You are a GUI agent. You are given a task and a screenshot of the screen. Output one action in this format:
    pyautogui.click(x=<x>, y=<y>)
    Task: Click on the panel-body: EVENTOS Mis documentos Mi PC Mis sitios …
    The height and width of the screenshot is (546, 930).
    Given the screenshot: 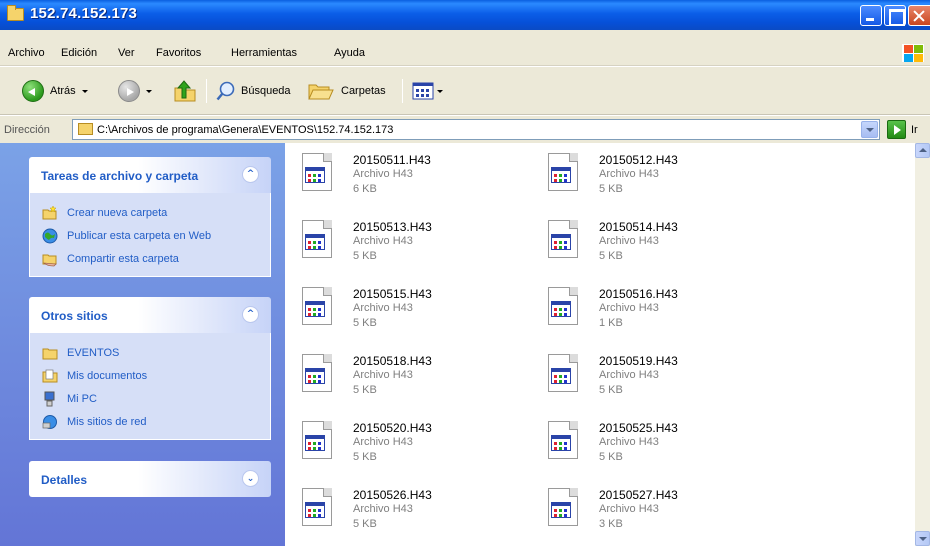 What is the action you would take?
    pyautogui.click(x=150, y=386)
    